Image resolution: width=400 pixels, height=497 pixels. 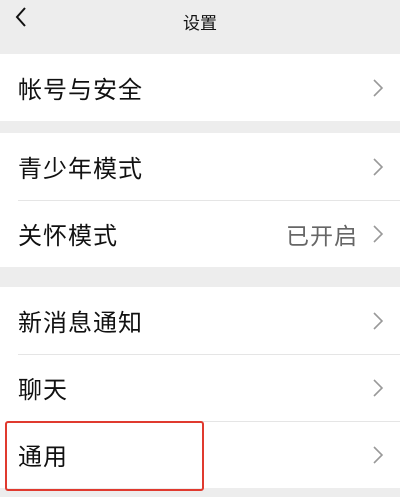 What do you see at coordinates (200, 454) in the screenshot?
I see `settings-item-general: 通用` at bounding box center [200, 454].